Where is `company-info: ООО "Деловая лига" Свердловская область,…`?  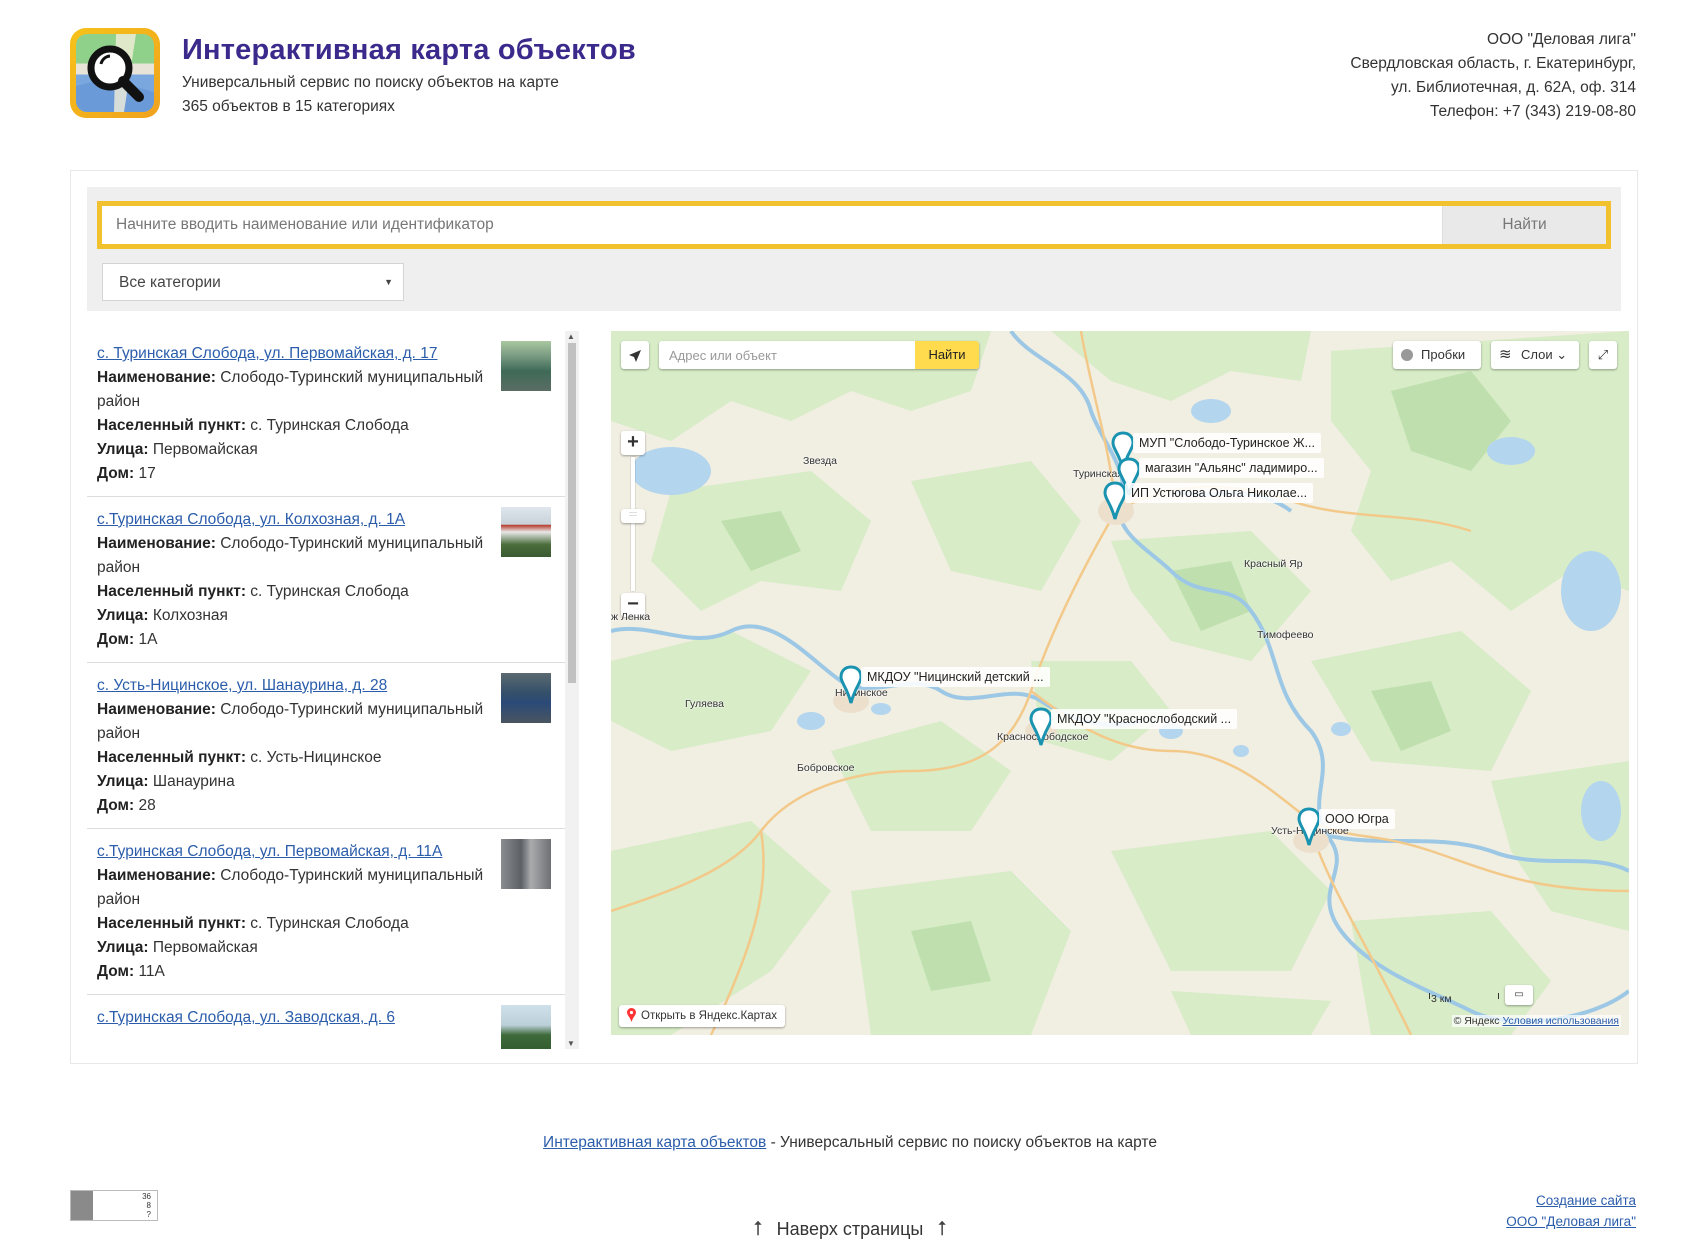
company-info: ООО "Деловая лига" Свердловская область,… is located at coordinates (1493, 76).